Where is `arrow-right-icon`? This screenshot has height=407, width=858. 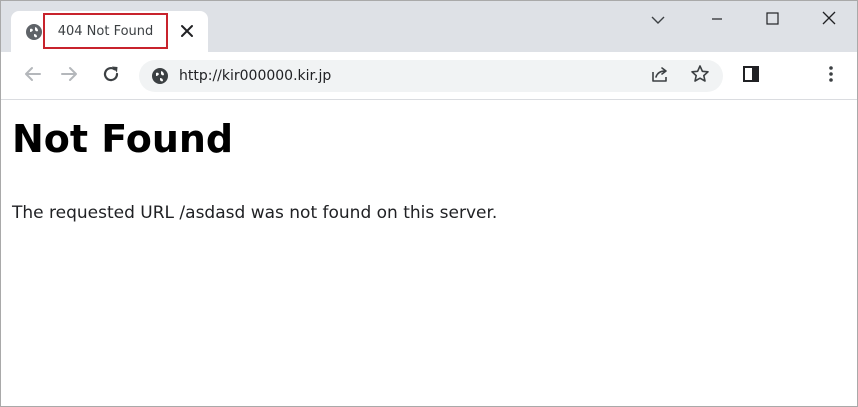 arrow-right-icon is located at coordinates (69, 76).